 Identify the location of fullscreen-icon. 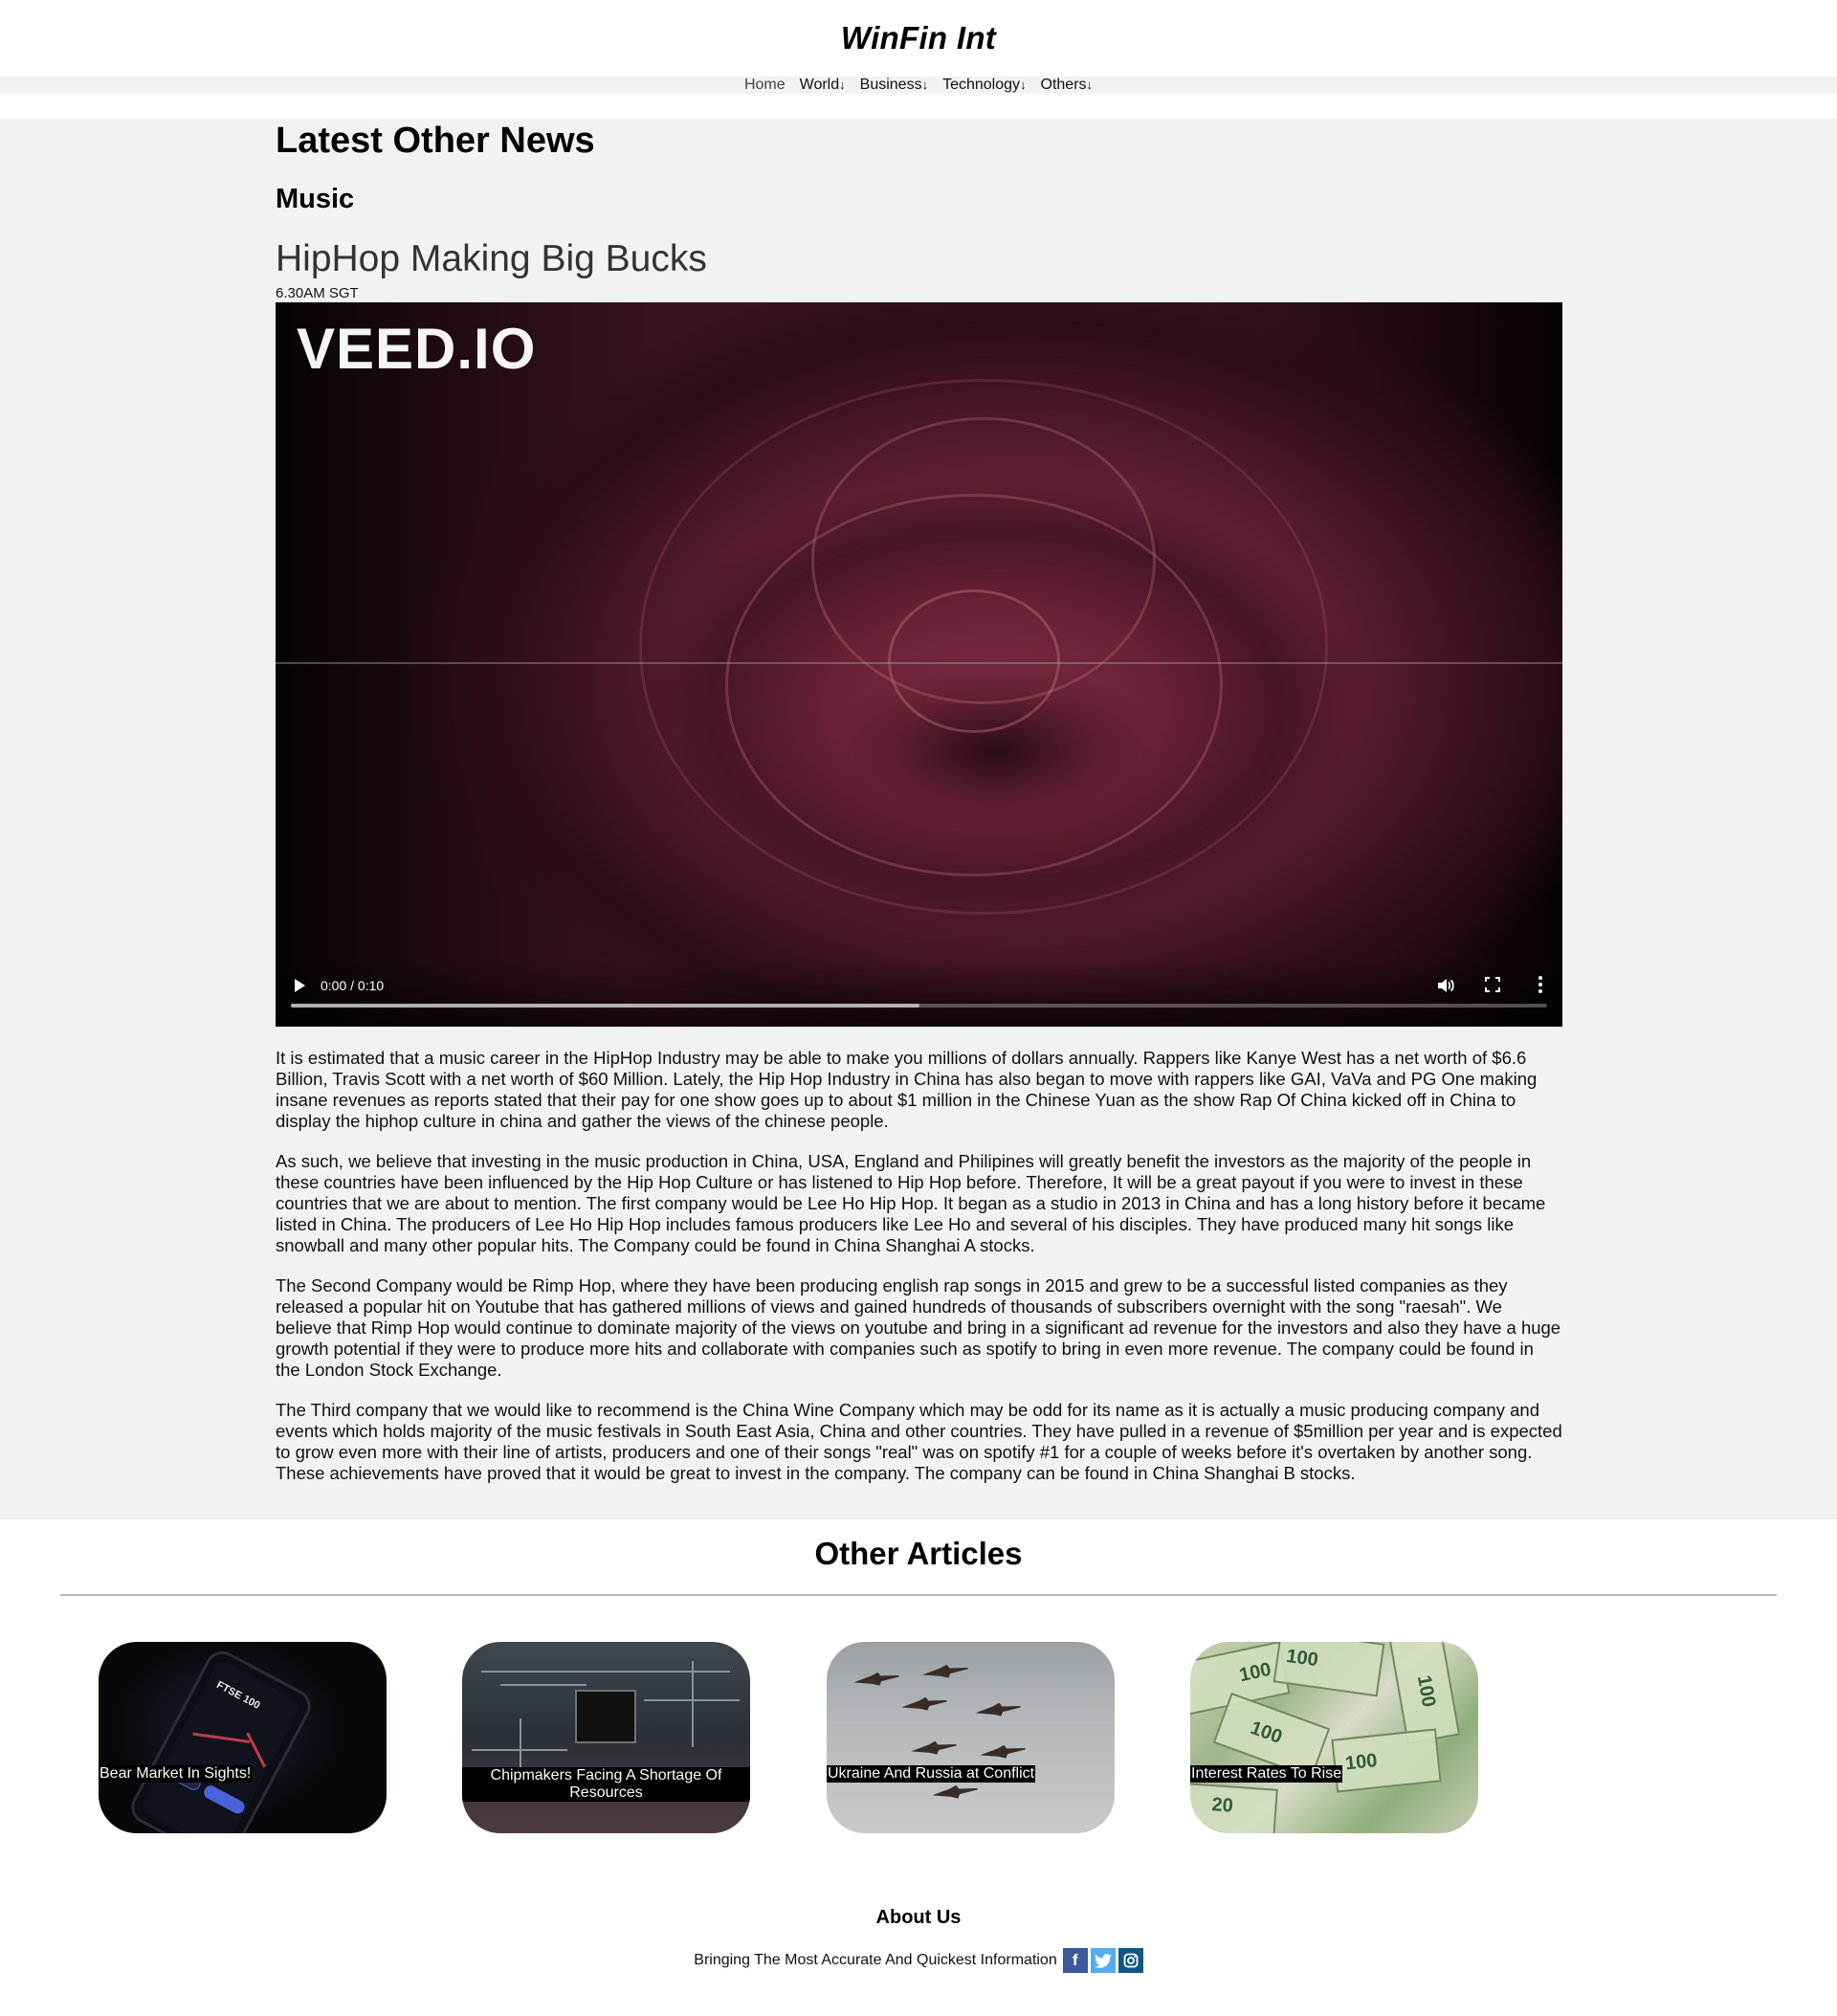
(1492, 984).